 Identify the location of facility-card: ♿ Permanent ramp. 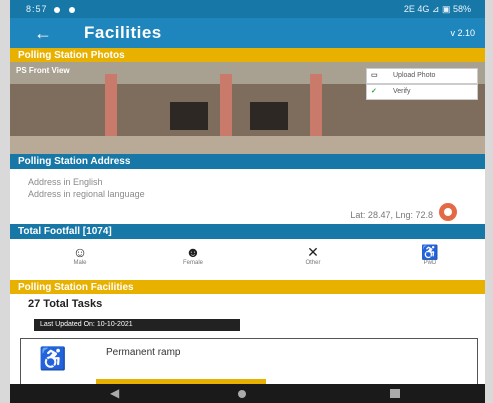
(249, 363).